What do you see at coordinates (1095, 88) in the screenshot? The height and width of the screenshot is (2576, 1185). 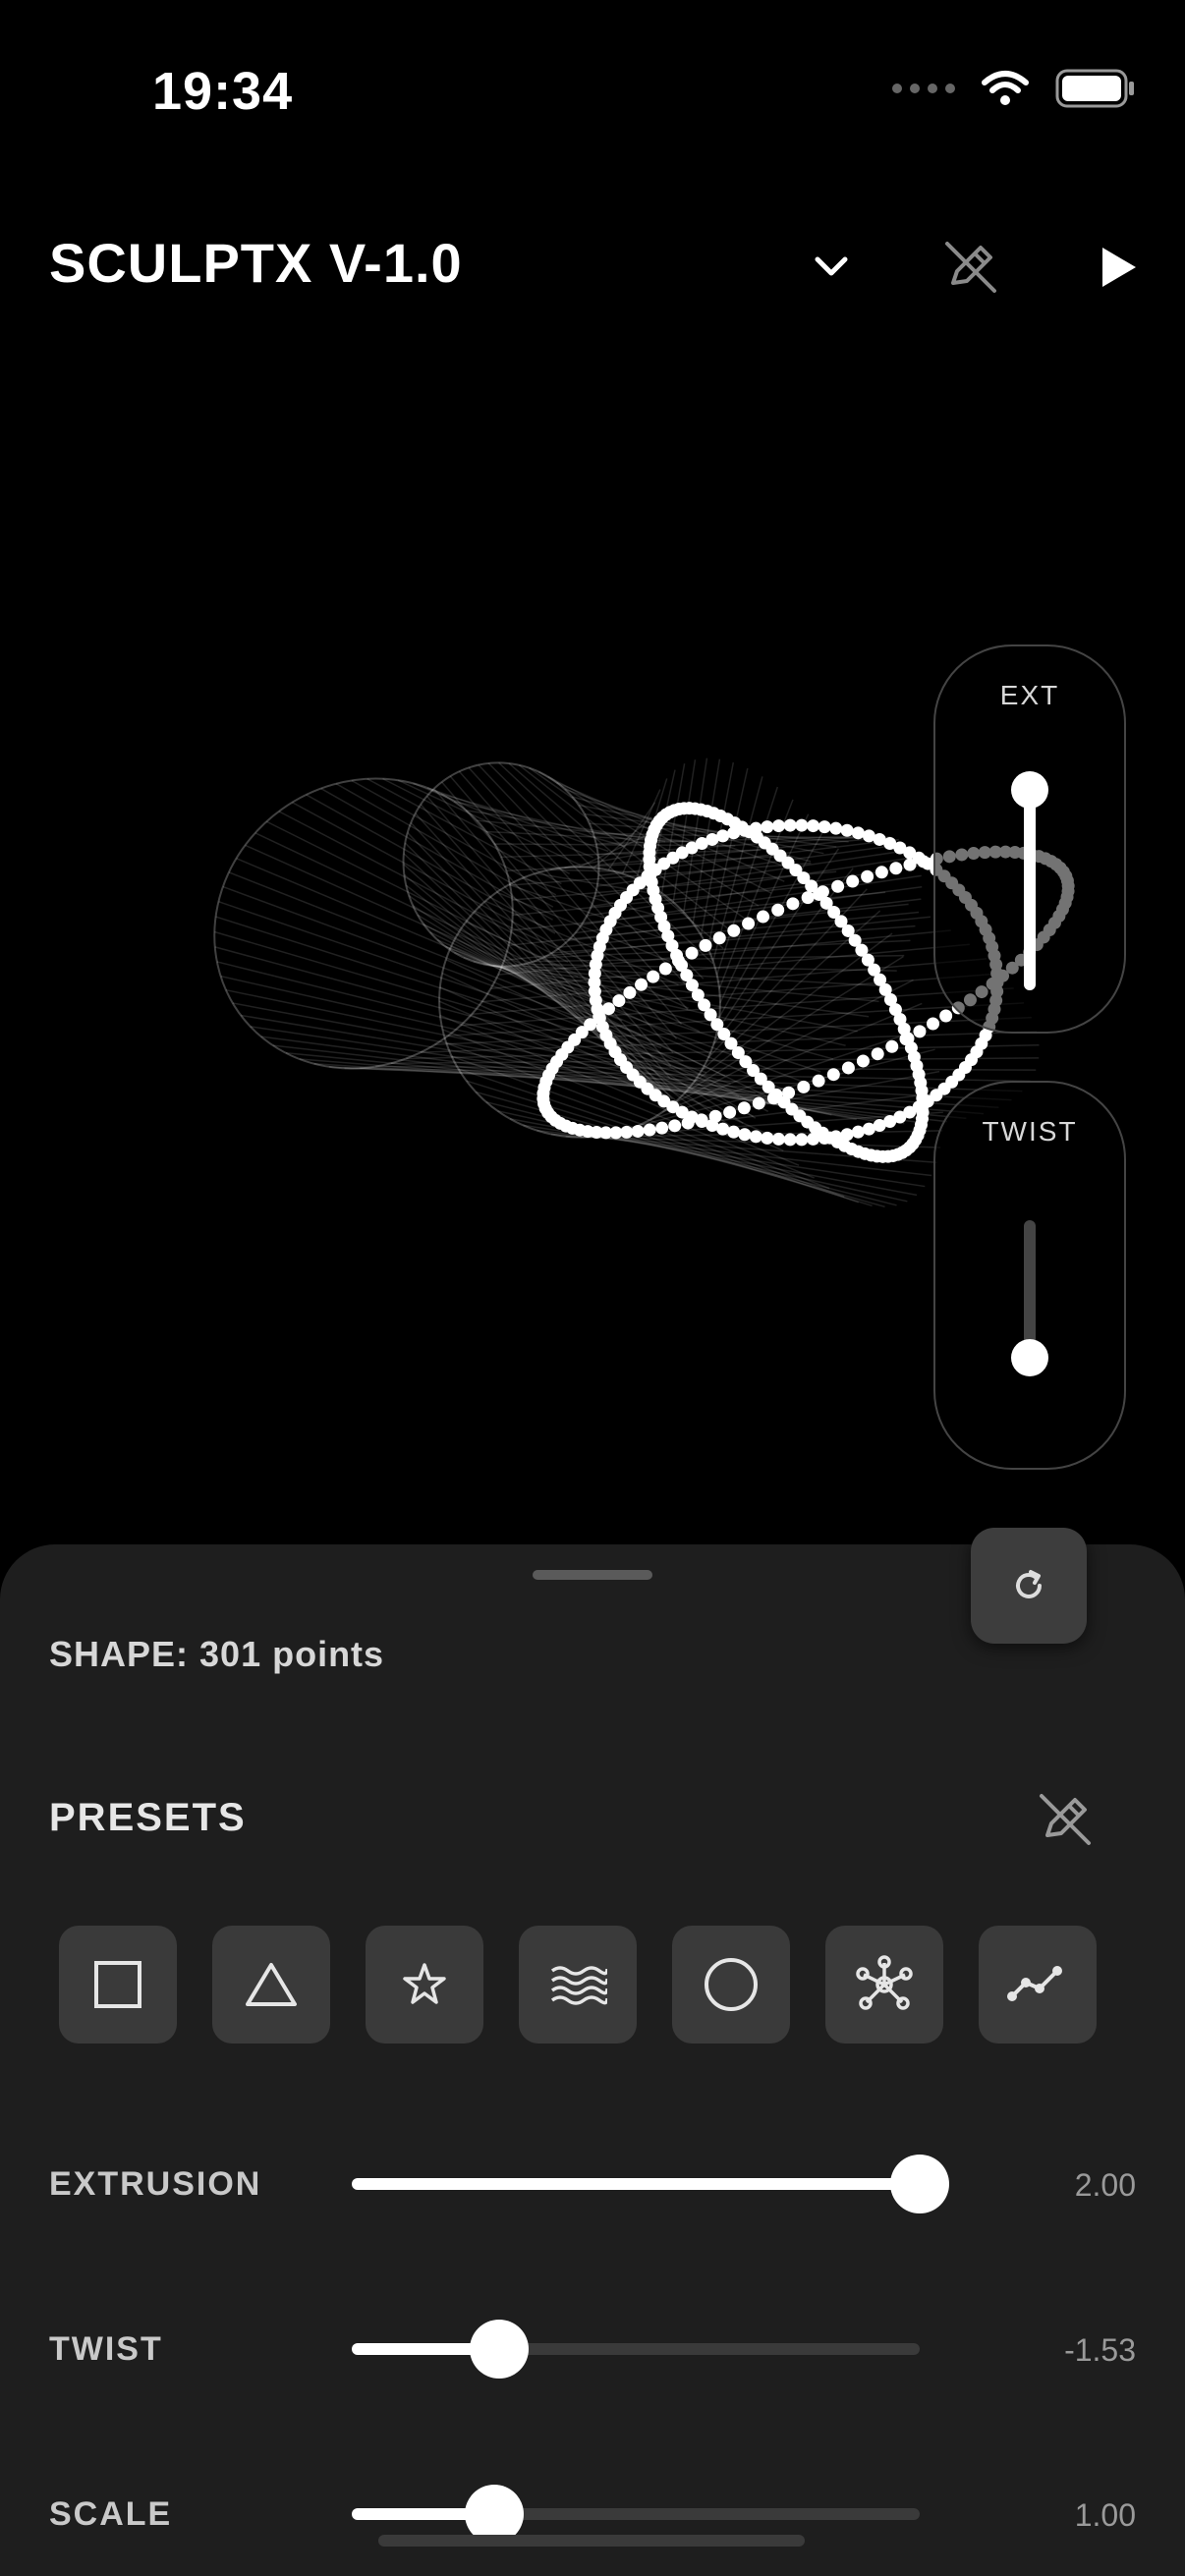 I see `battery-icon` at bounding box center [1095, 88].